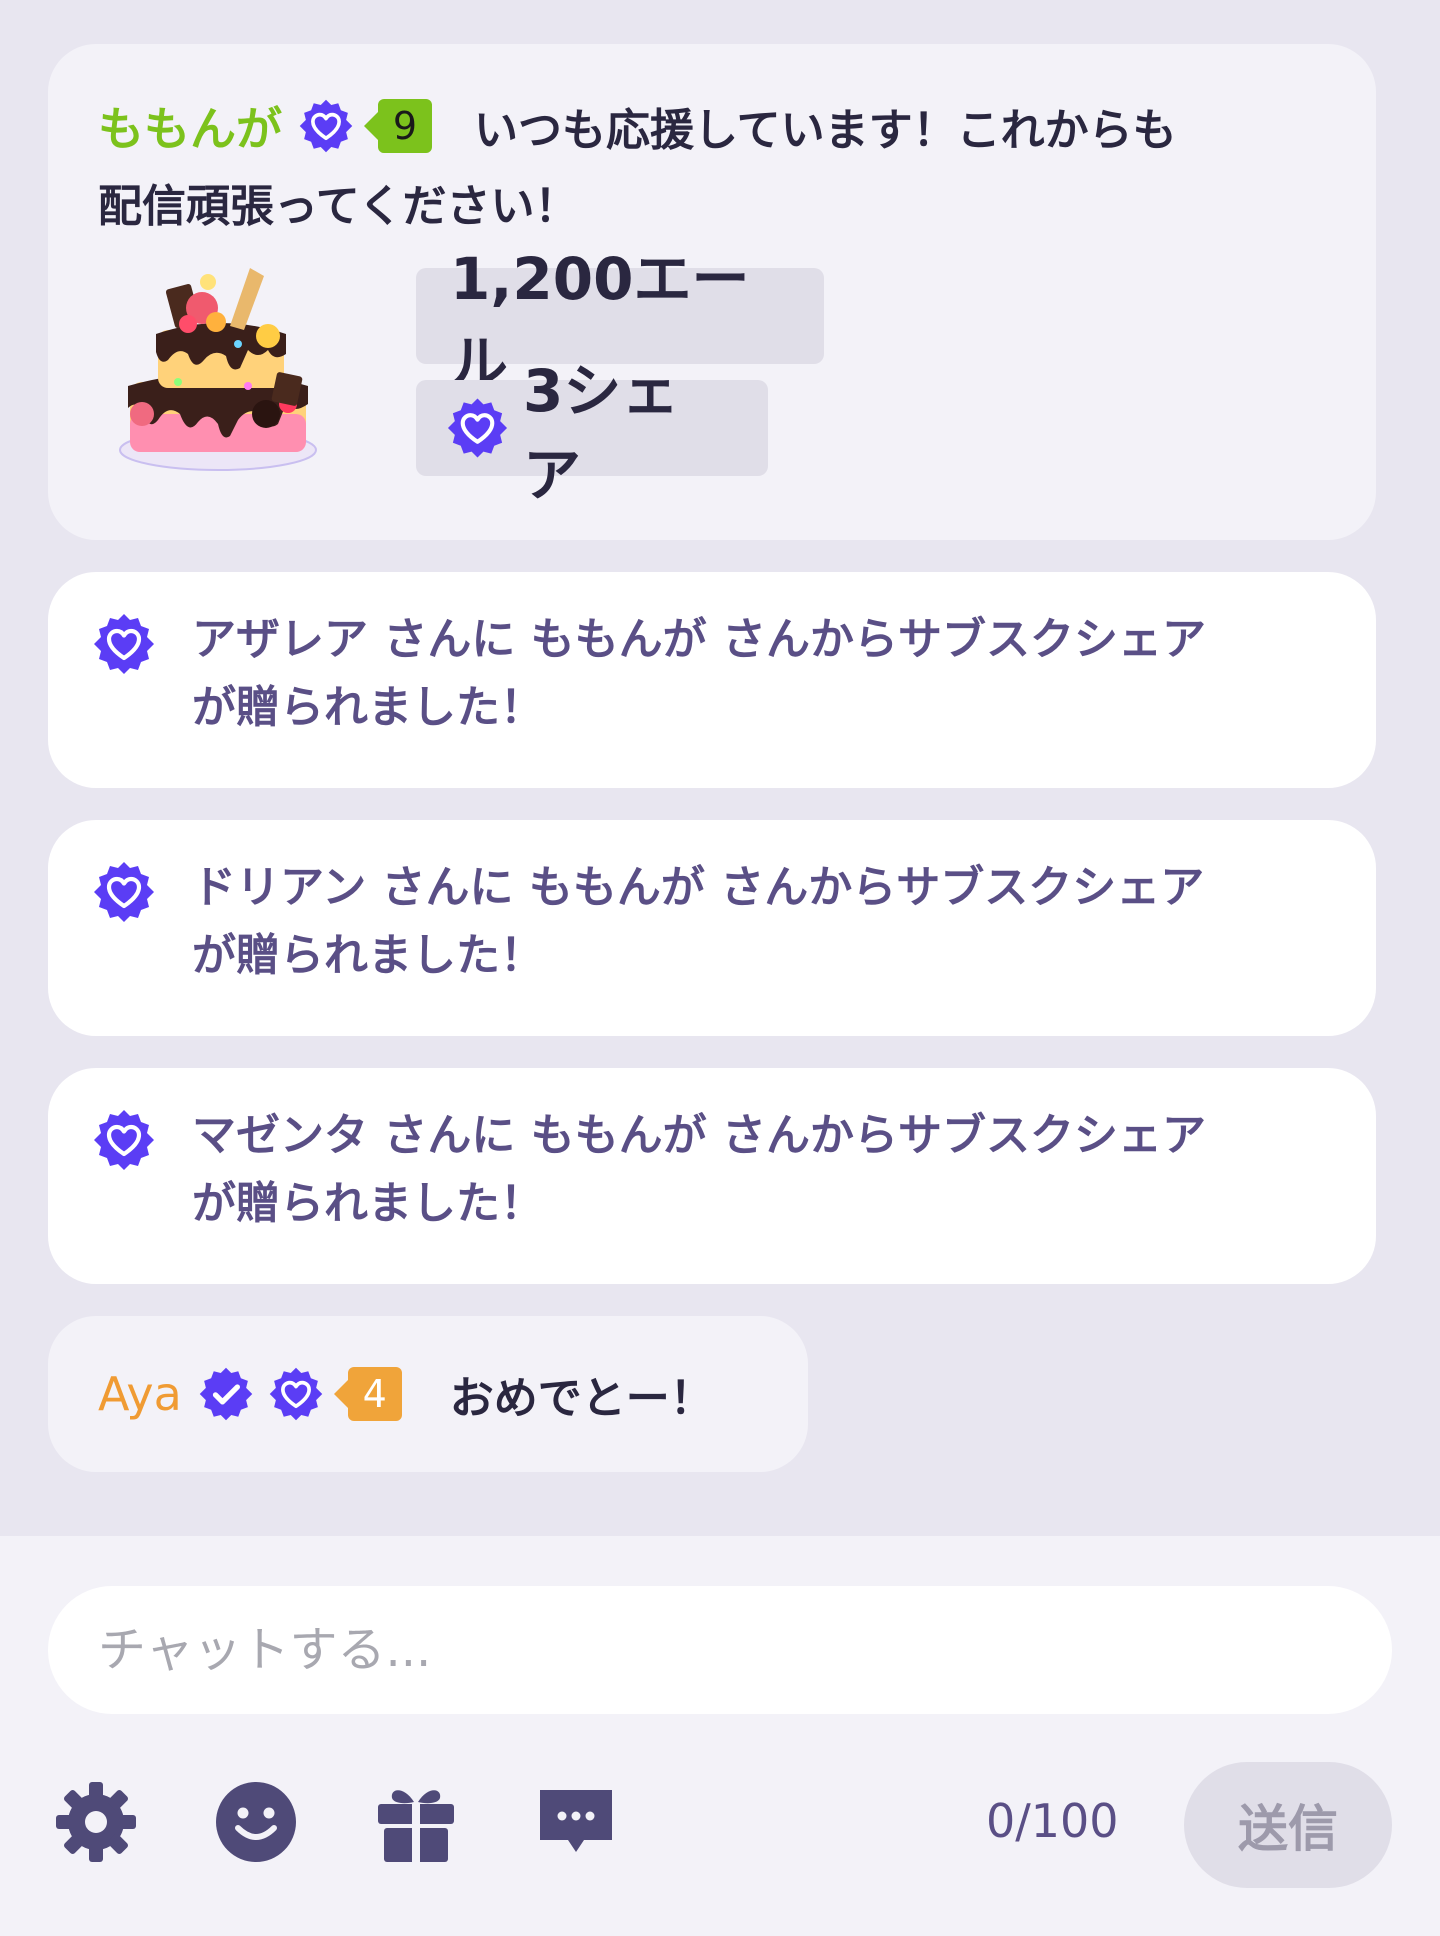 The height and width of the screenshot is (1936, 1440). I want to click on username: Aya, so click(140, 1394).